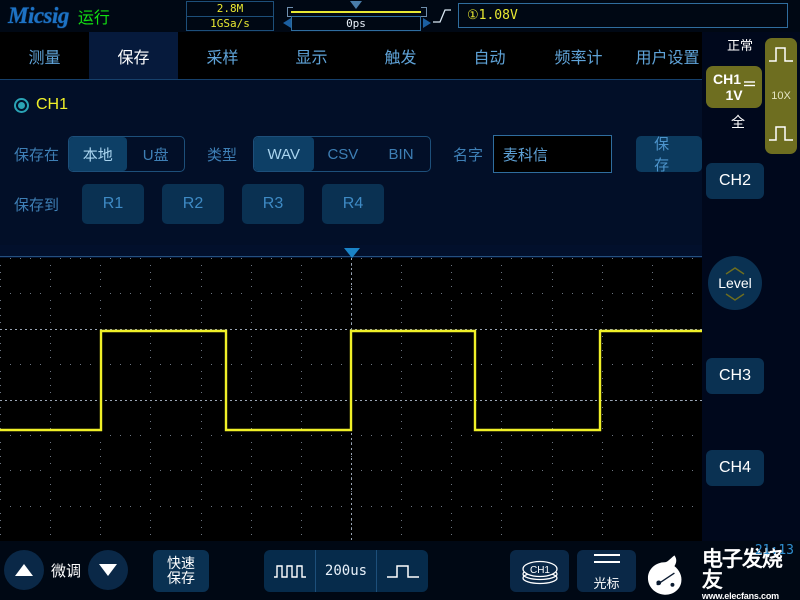 The width and height of the screenshot is (800, 600). I want to click on save-options-row: 保存在 本地 U盘 类型 WAV CSV BIN 名字 麦科信 保存, so click(358, 154).